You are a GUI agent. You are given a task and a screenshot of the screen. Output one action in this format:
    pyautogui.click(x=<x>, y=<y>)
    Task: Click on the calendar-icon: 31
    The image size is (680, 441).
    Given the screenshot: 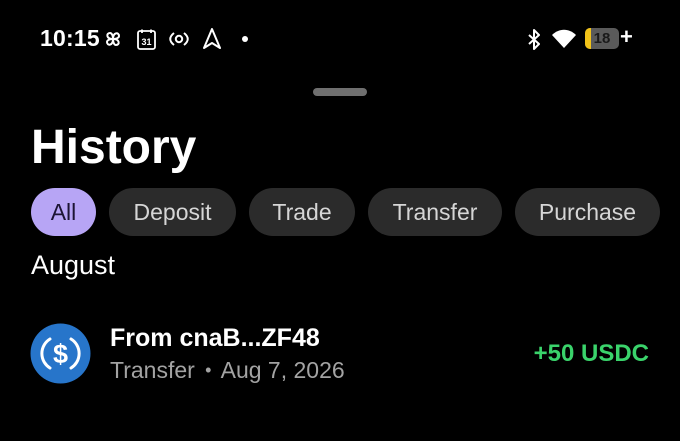 What is the action you would take?
    pyautogui.click(x=146, y=39)
    